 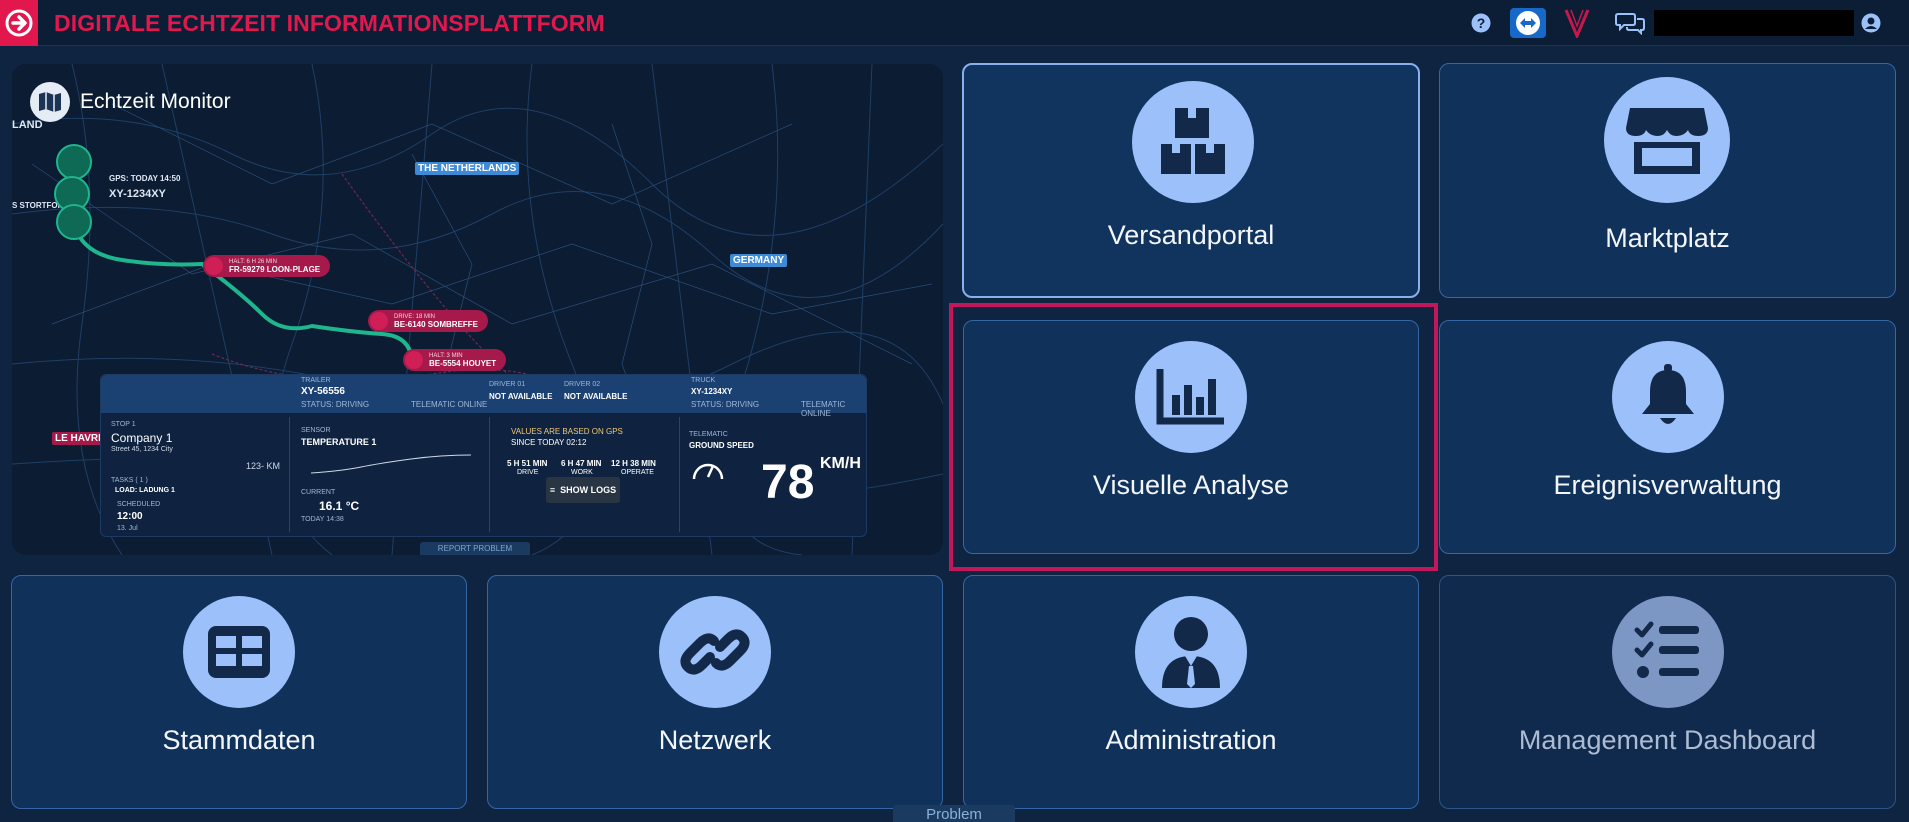 I want to click on work-time: 6 H 47 MIN, so click(x=581, y=463).